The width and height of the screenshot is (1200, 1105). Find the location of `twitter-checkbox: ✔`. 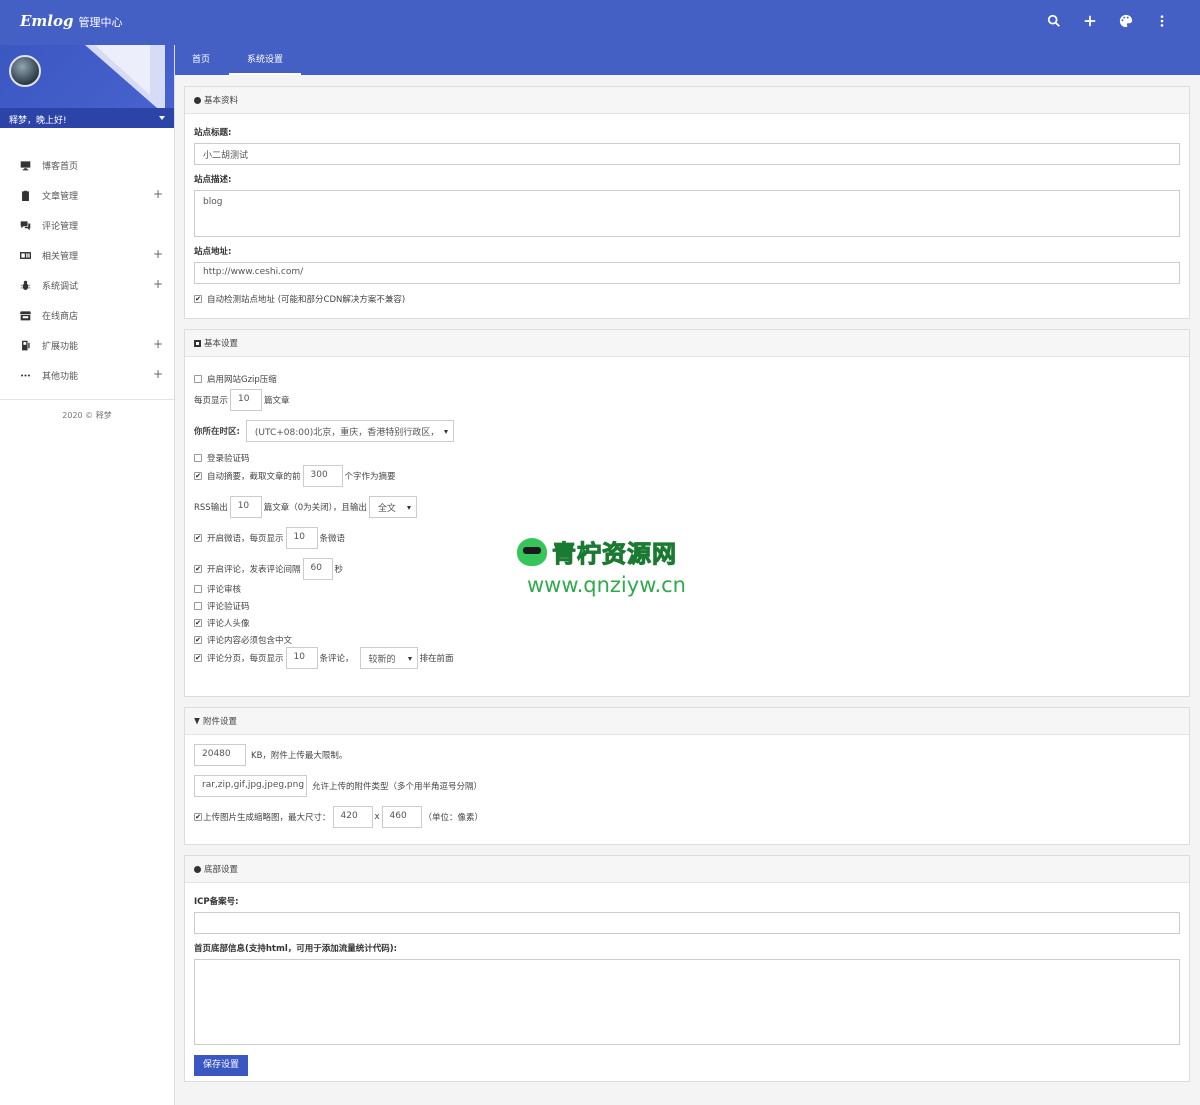

twitter-checkbox: ✔ is located at coordinates (198, 538).